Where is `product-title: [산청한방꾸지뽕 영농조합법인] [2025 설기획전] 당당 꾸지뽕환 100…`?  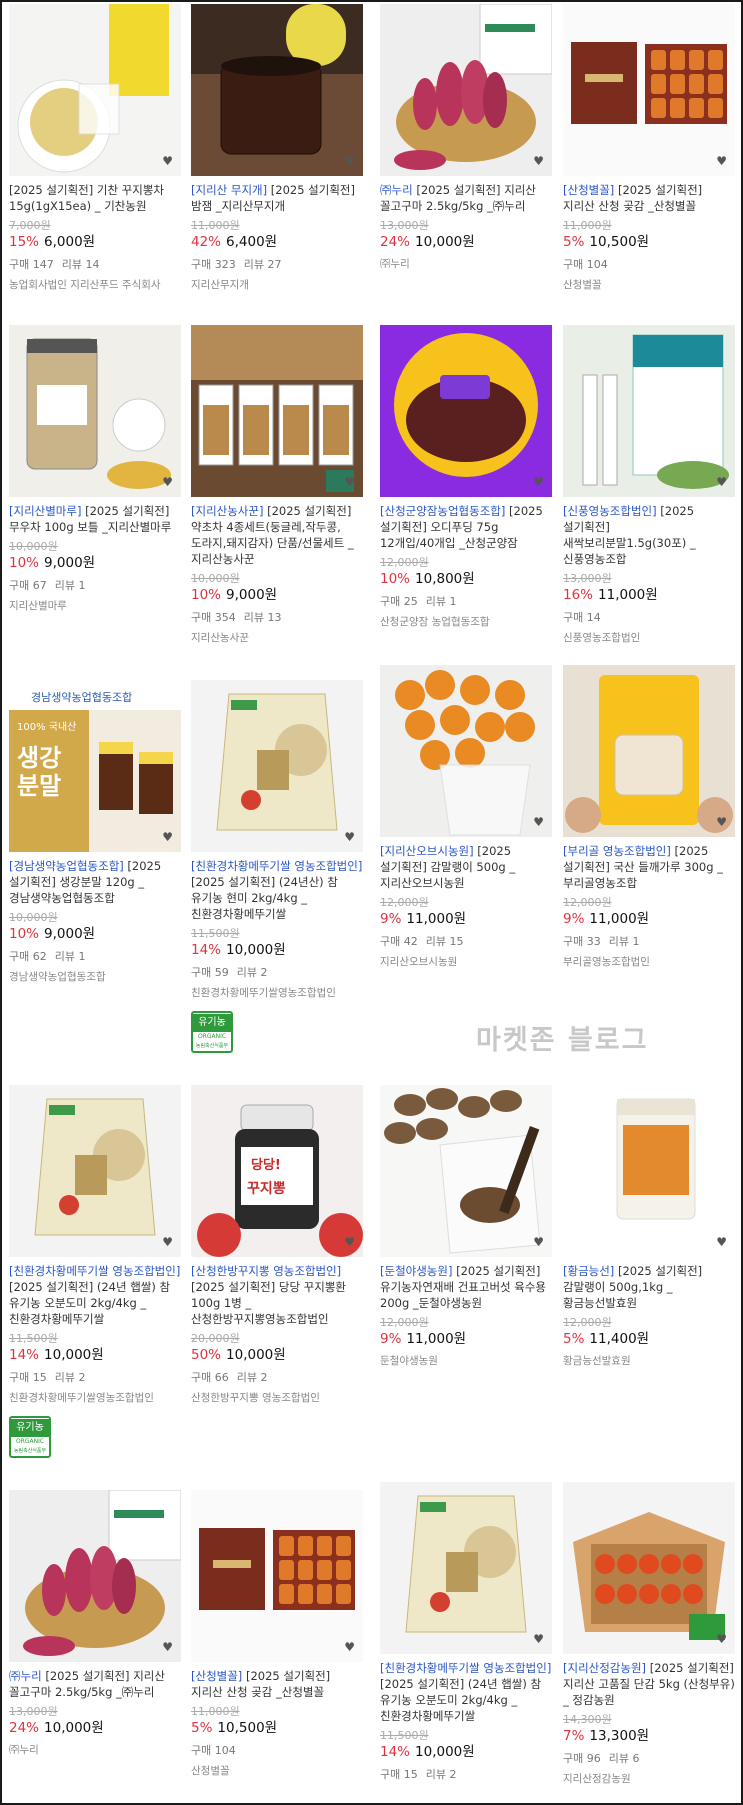
product-title: [산청한방꾸지뽕 영농조합법인] [2025 설기획전] 당당 꾸지뽕환 100… is located at coordinates (277, 1295).